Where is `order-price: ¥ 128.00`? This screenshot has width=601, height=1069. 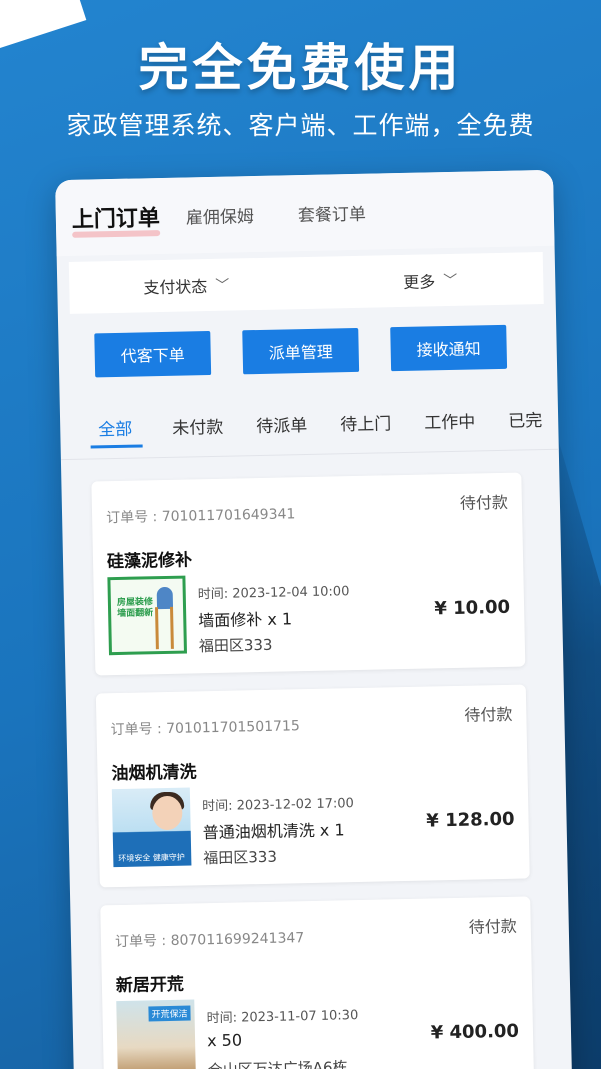
order-price: ¥ 128.00 is located at coordinates (470, 820).